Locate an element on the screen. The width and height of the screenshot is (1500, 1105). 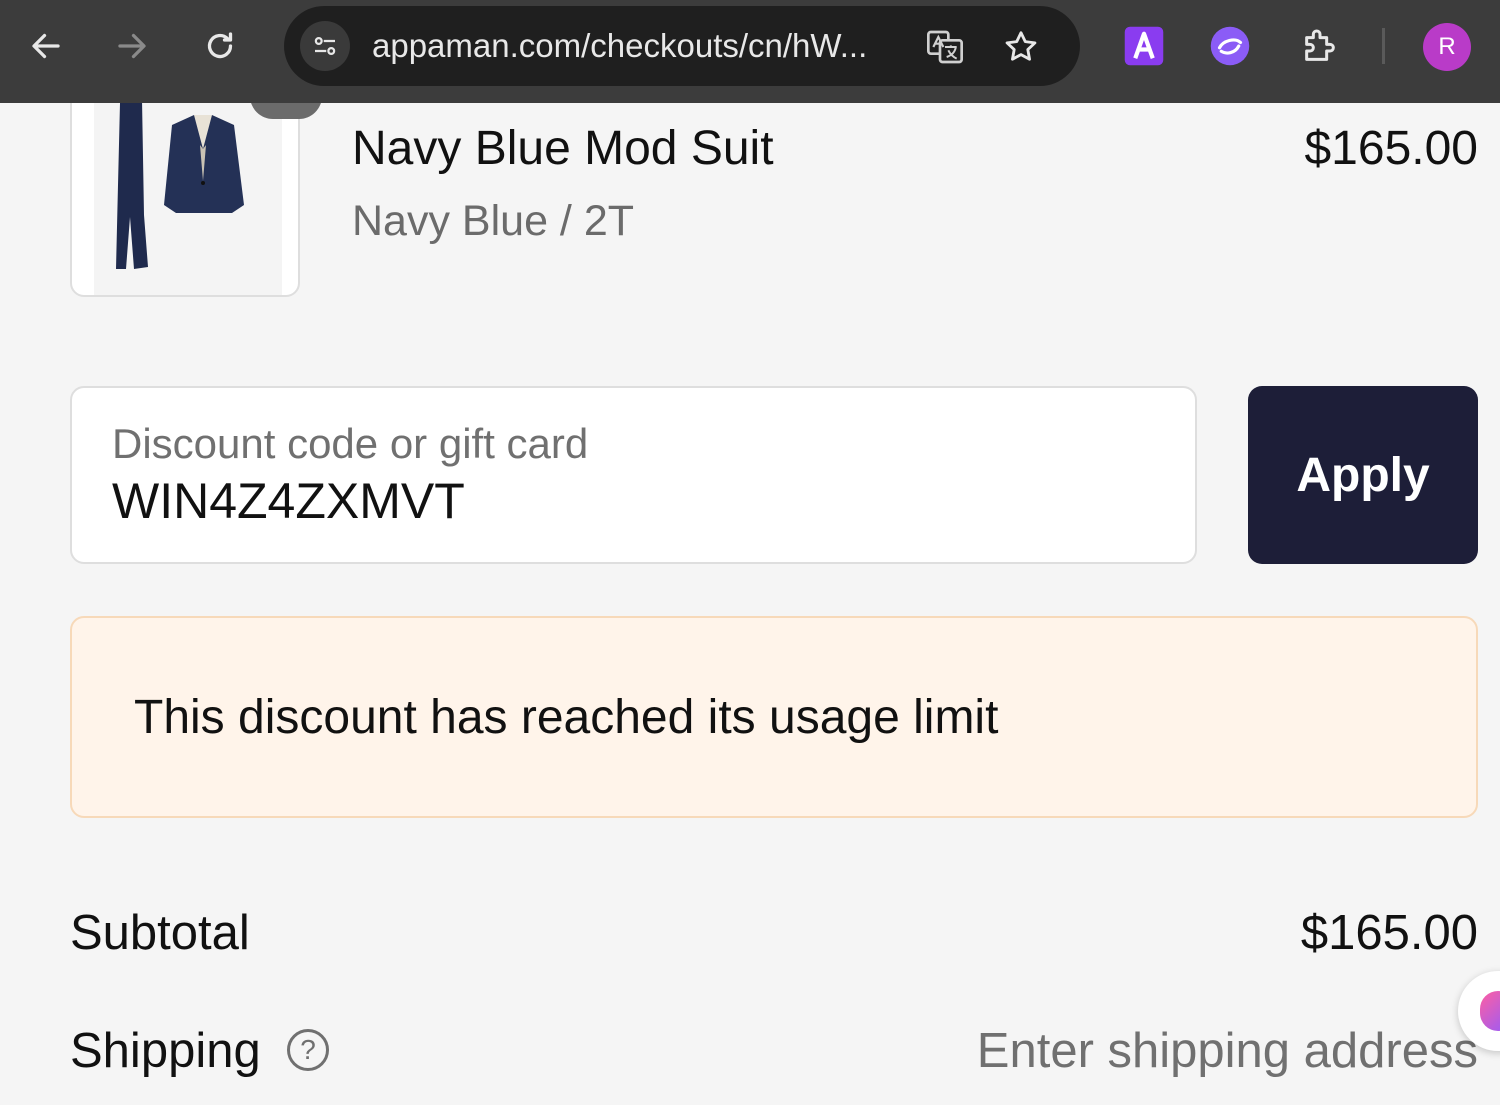
forward-arrow-icon is located at coordinates (132, 46).